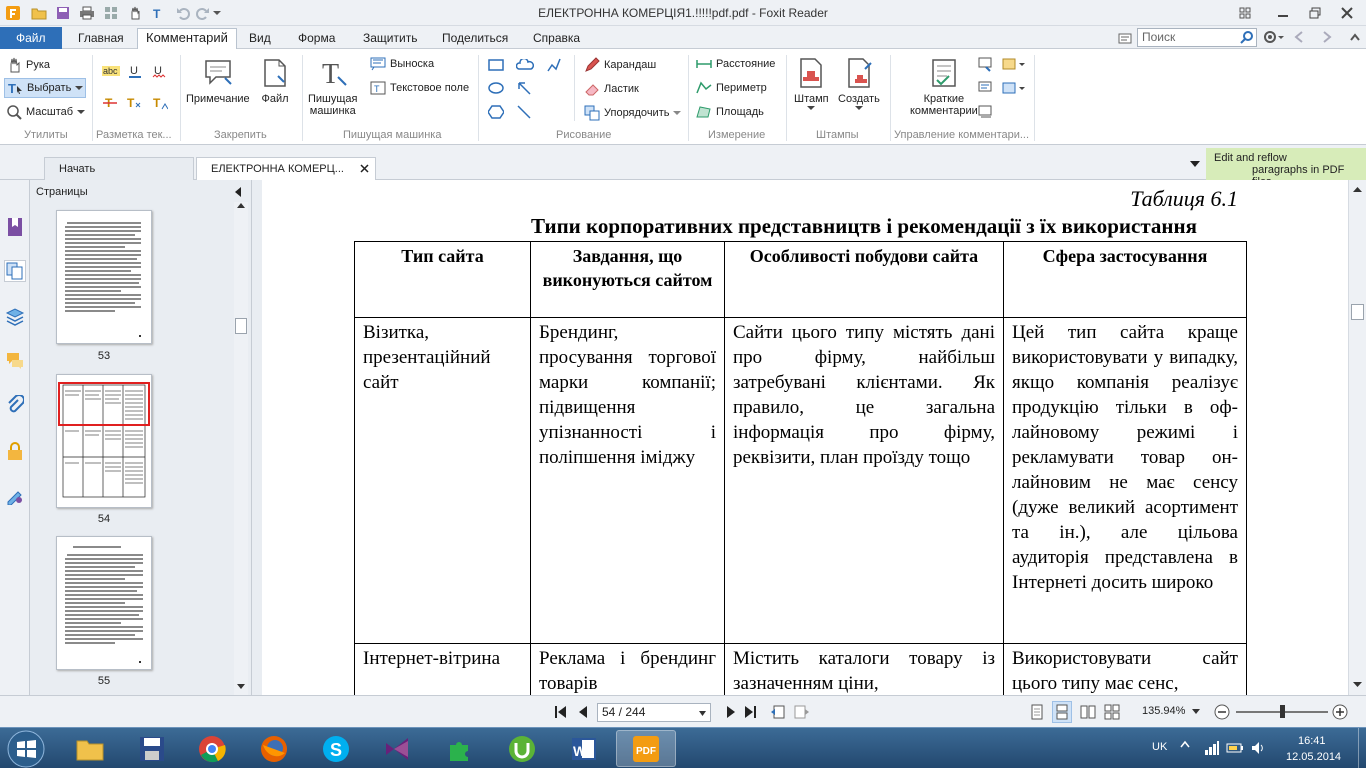 Image resolution: width=1366 pixels, height=769 pixels. What do you see at coordinates (611, 89) in the screenshot?
I see `eraser-button: Ластик` at bounding box center [611, 89].